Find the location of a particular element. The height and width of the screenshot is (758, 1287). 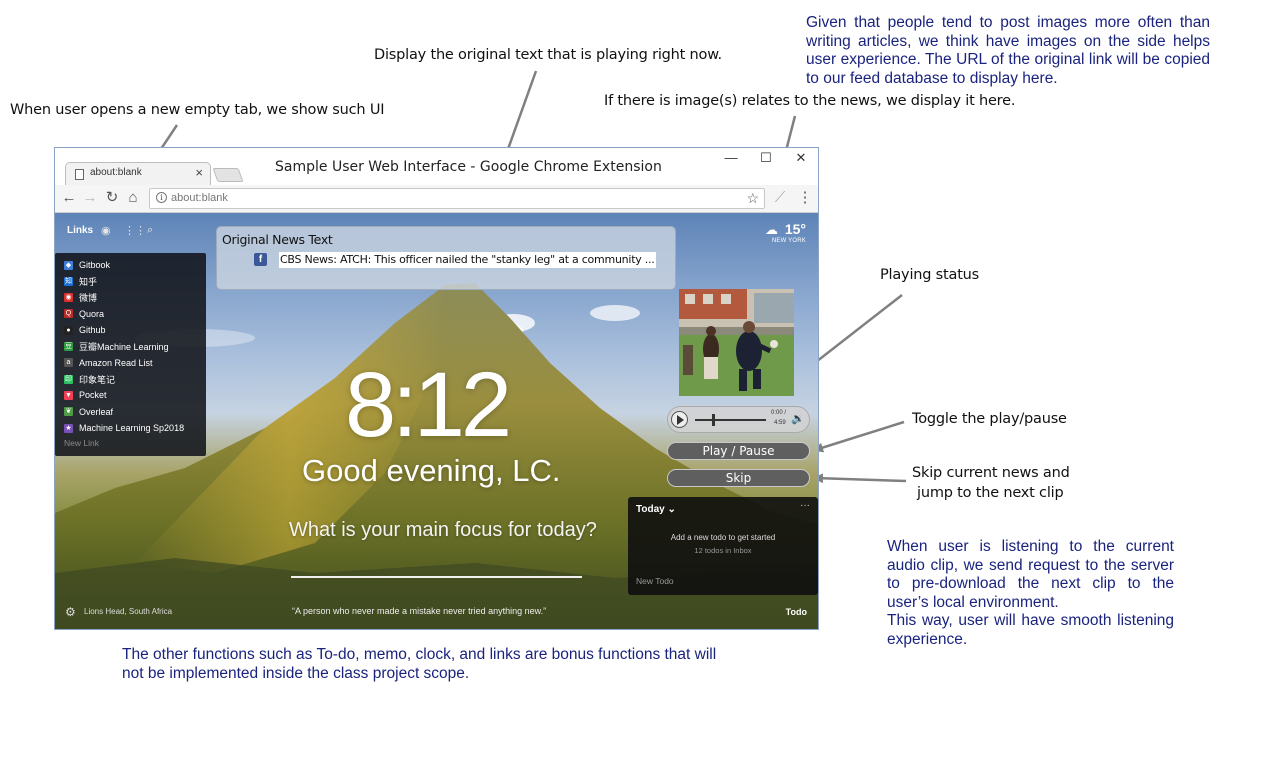

link-label: Overleaf is located at coordinates (96, 411).